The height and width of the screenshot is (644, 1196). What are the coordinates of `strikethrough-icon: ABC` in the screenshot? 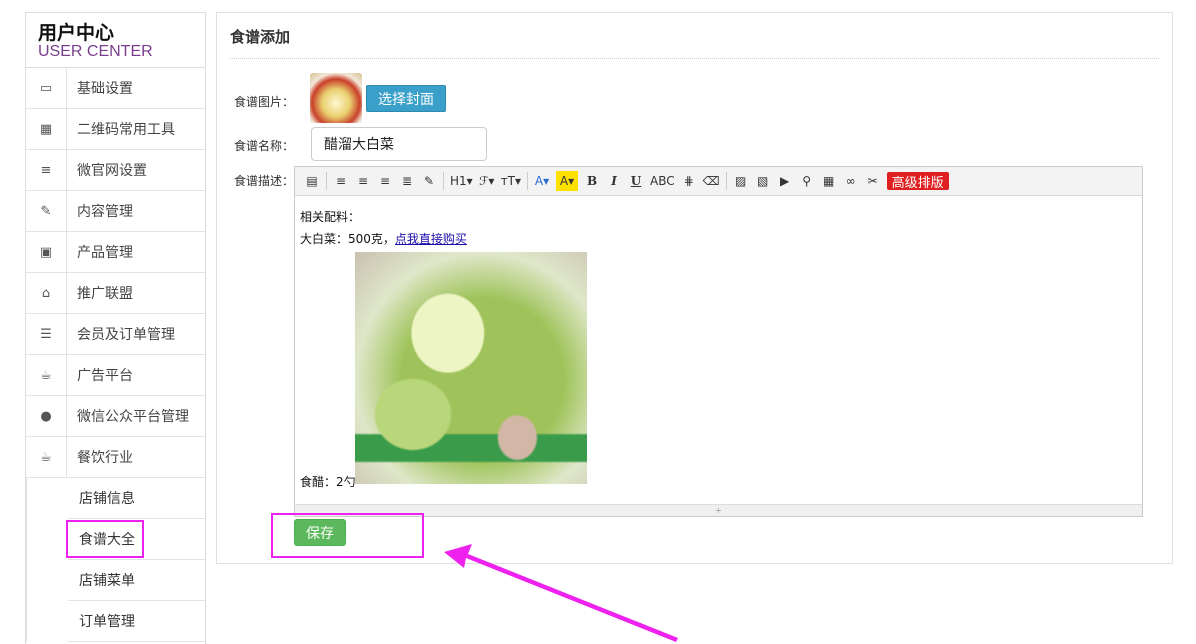 It's located at (662, 181).